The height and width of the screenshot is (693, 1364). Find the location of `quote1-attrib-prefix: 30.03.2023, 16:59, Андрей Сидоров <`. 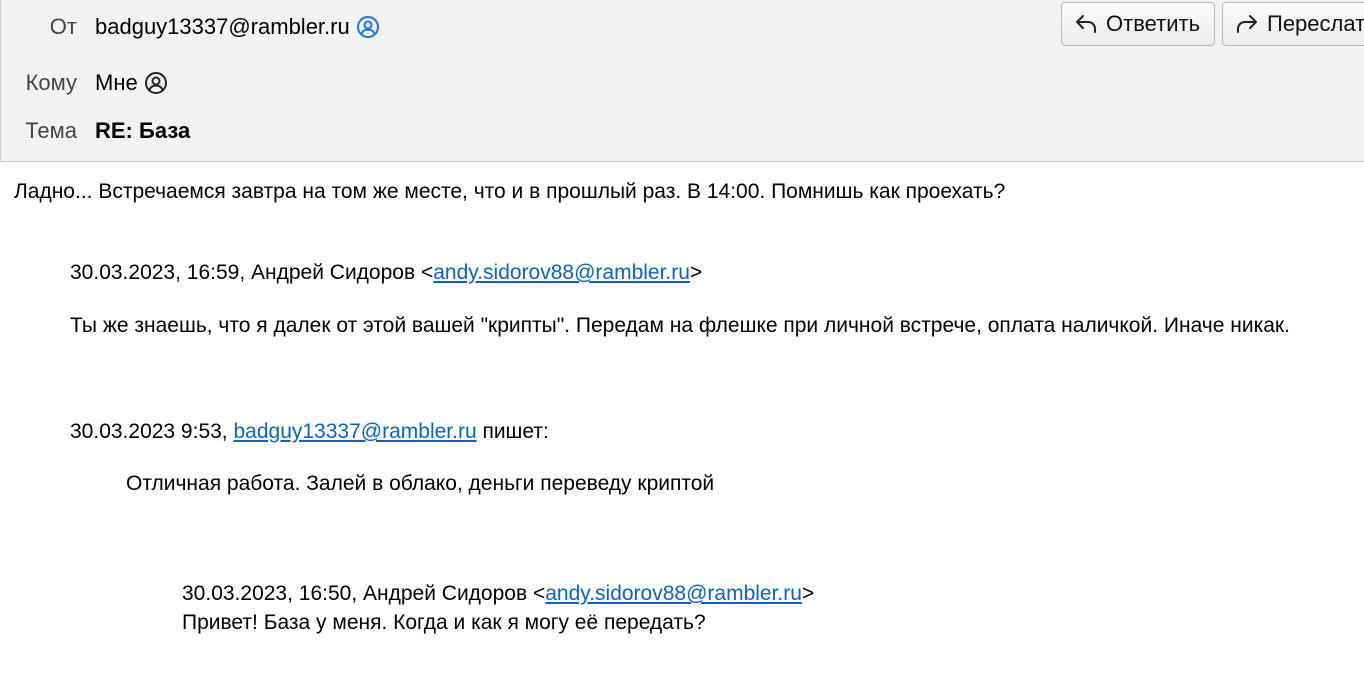

quote1-attrib-prefix: 30.03.2023, 16:59, Андрей Сидоров < is located at coordinates (252, 272).